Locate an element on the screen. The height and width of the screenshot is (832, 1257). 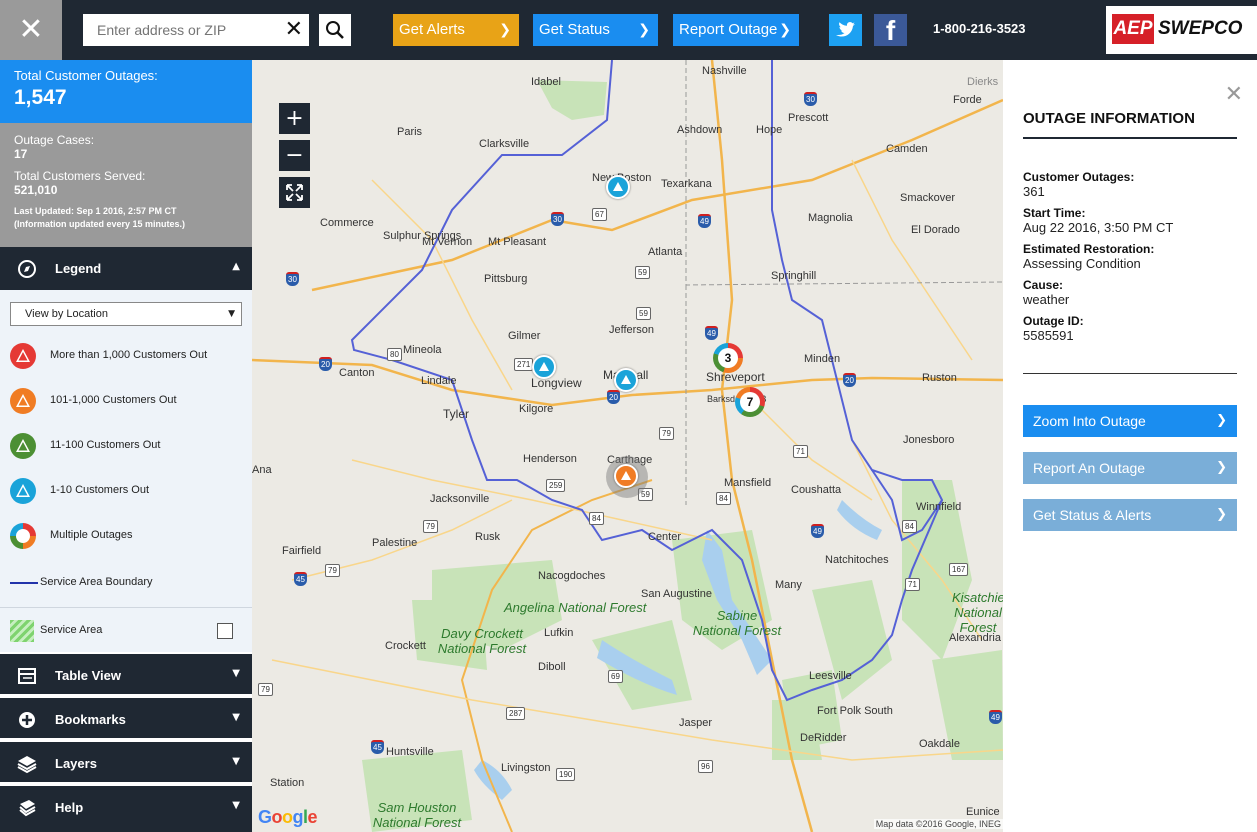
outage-marker-101-1000-selected is located at coordinates (626, 476).